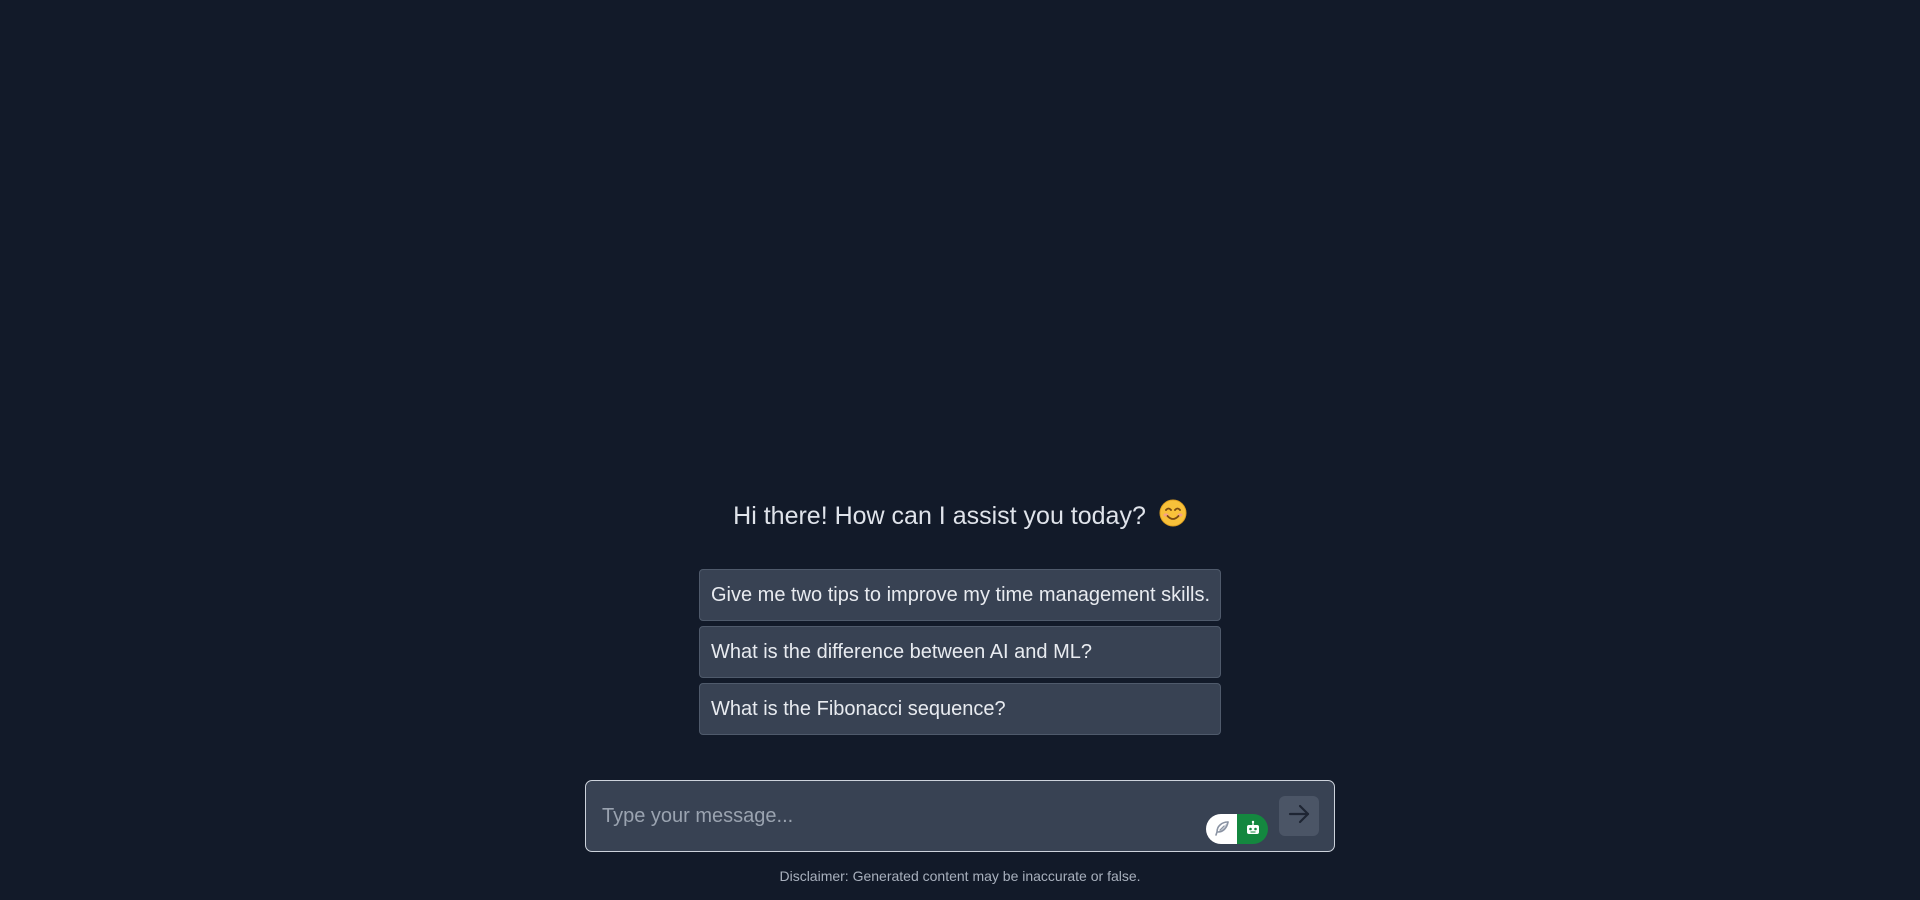 The width and height of the screenshot is (1920, 900). Describe the element at coordinates (1252, 829) in the screenshot. I see `robot-icon` at that location.